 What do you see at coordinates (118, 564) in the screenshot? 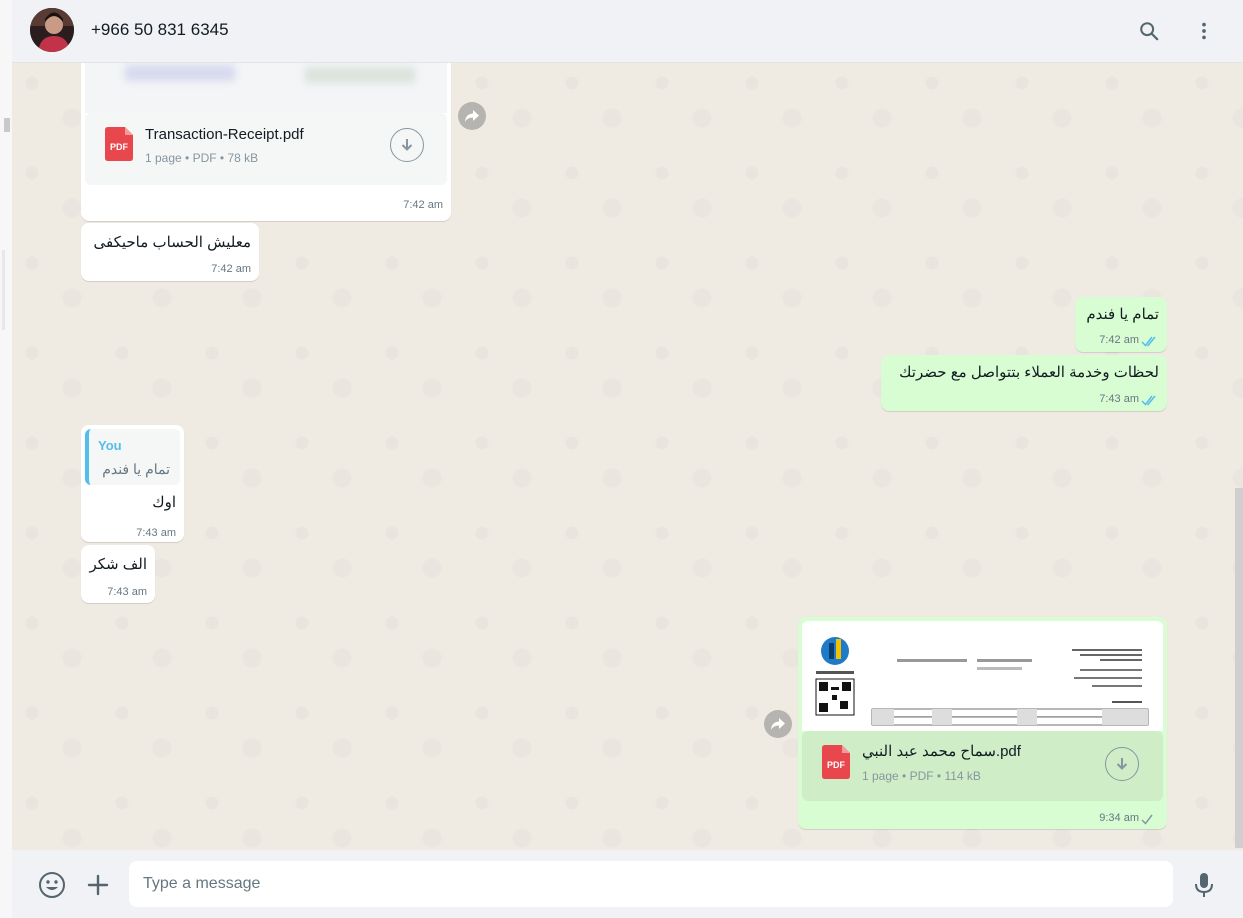
I see `message-text: الف شكر` at bounding box center [118, 564].